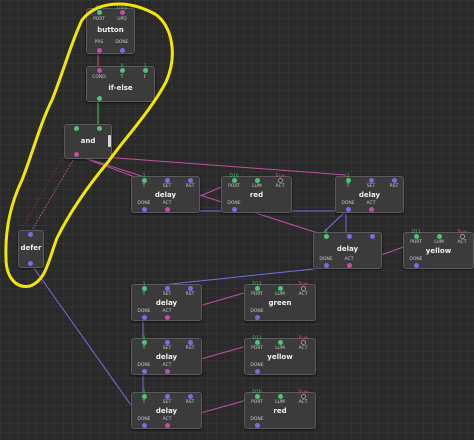  Describe the element at coordinates (76, 154) in the screenshot. I see `and-out-pin` at that location.